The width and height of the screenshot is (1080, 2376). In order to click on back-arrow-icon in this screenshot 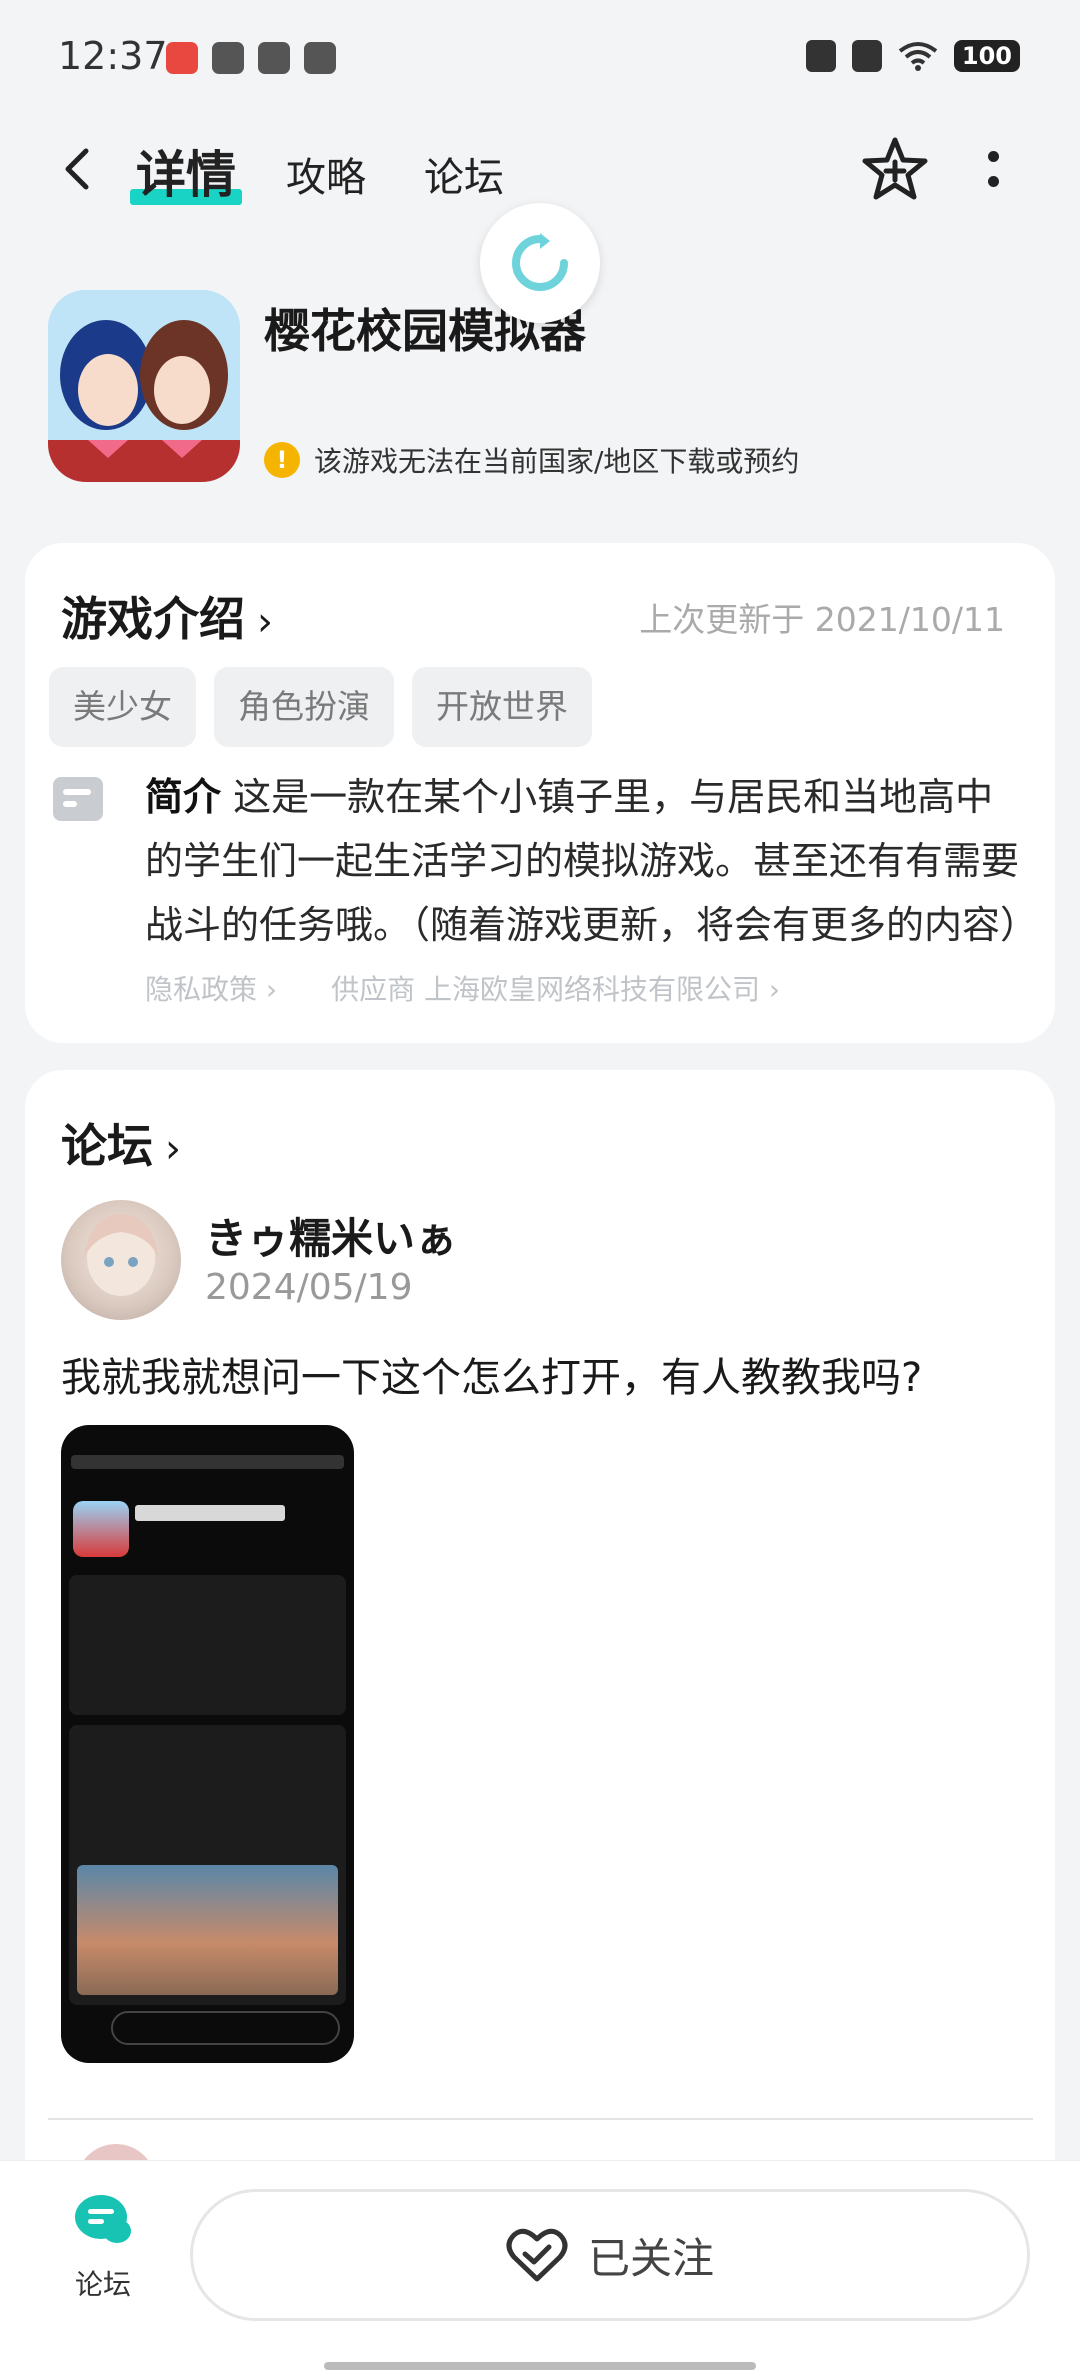, I will do `click(80, 169)`.